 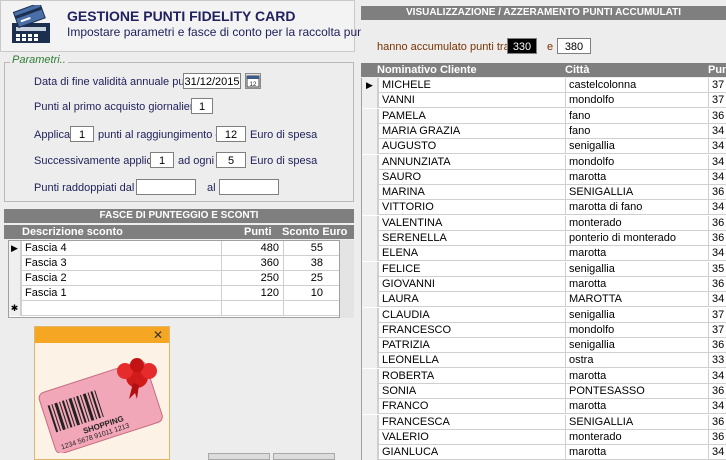 What do you see at coordinates (544, 193) in the screenshot?
I see `points-row: MARINA SENIGALLIA 36` at bounding box center [544, 193].